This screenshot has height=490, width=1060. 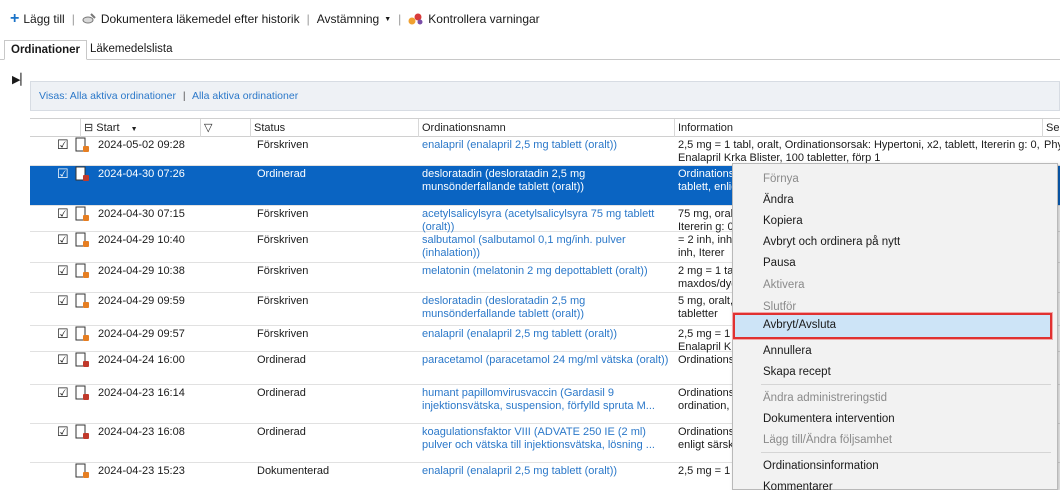 What do you see at coordinates (787, 351) in the screenshot?
I see `menu-item: Annullera` at bounding box center [787, 351].